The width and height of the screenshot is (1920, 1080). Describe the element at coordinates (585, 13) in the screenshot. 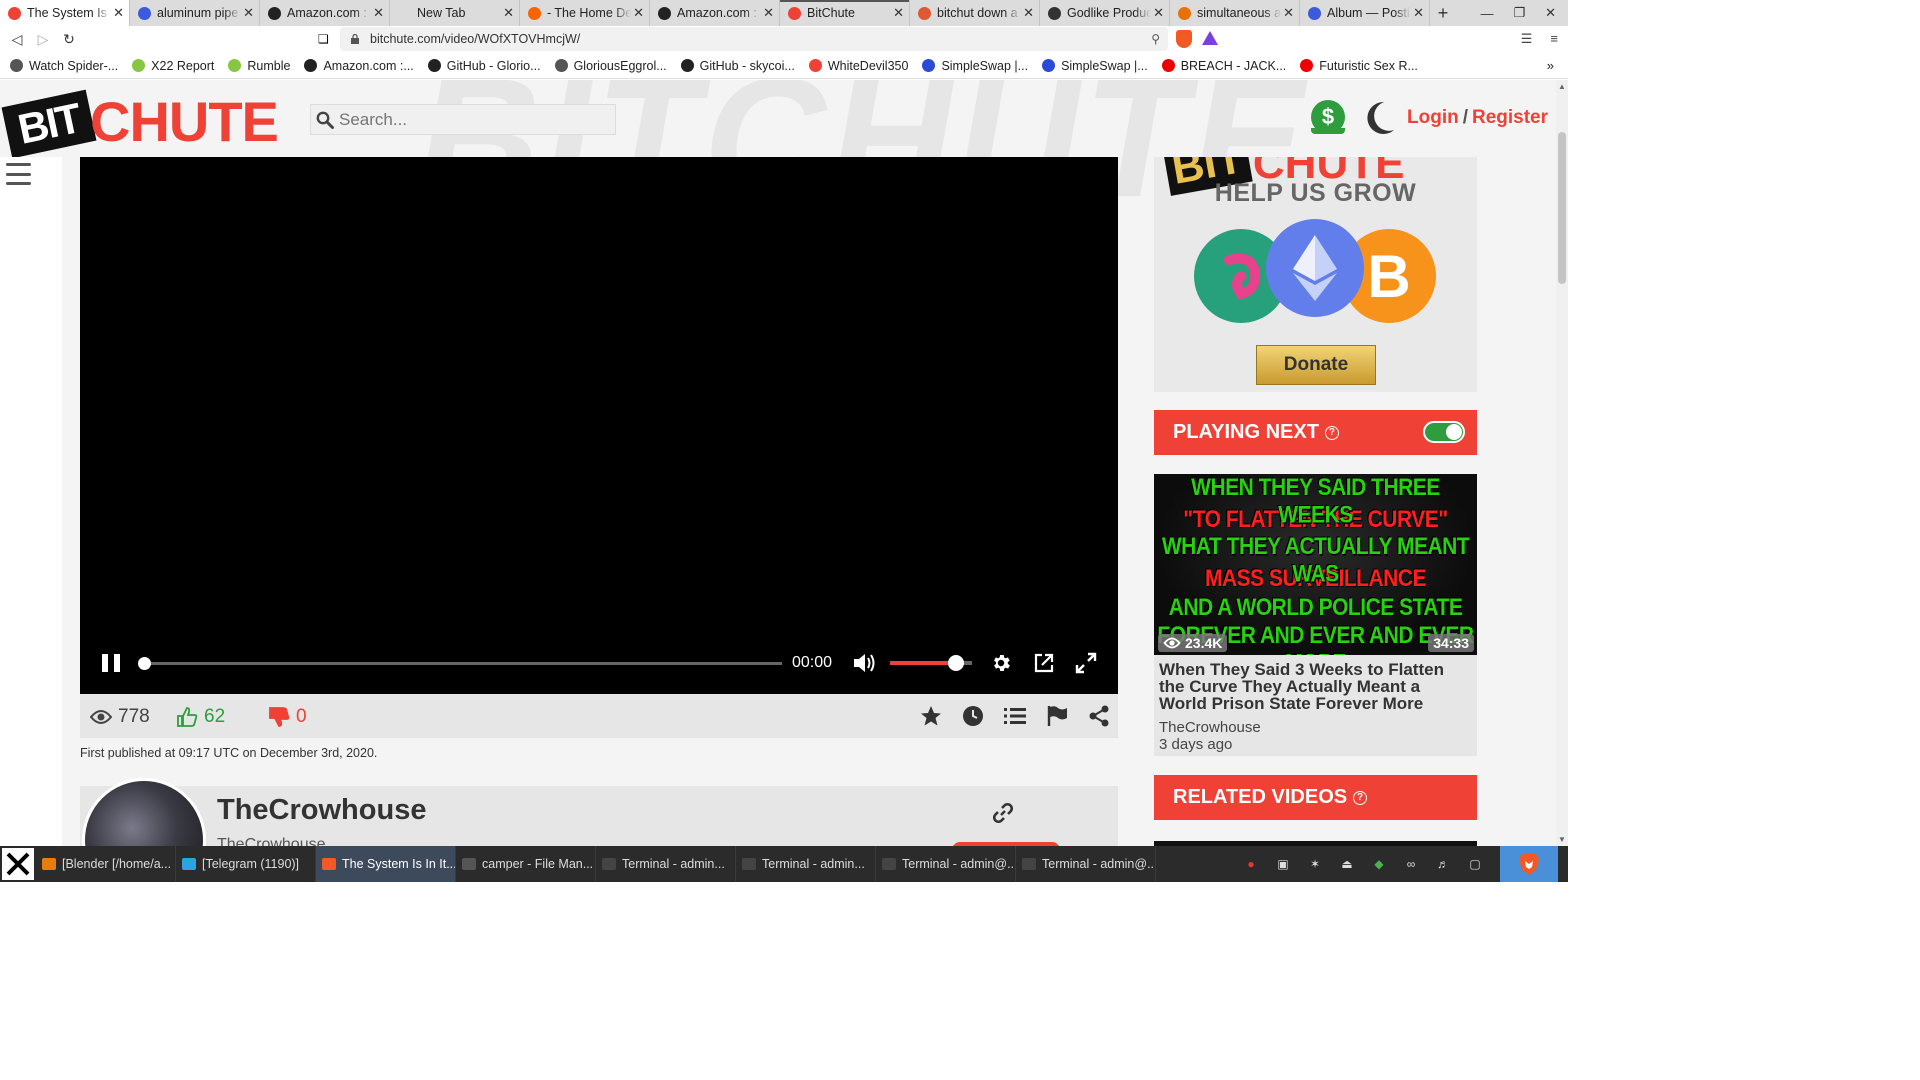

I see `browser-tab: - The Home Depot✕` at that location.